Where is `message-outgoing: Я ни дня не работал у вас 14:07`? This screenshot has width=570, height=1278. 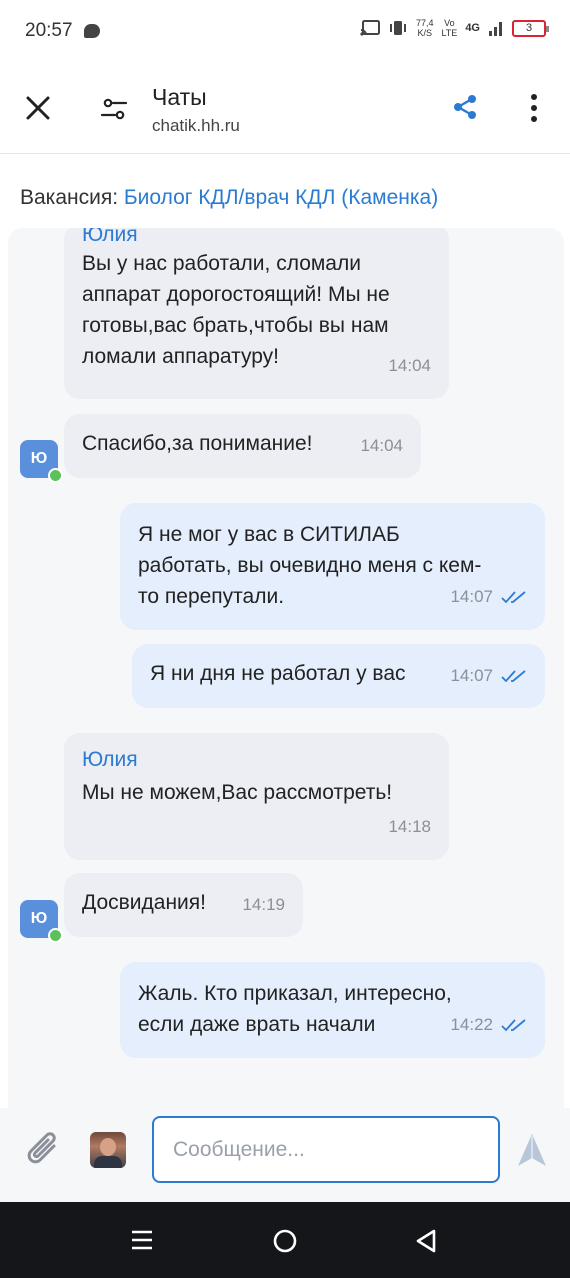
message-outgoing: Я ни дня не работал у вас 14:07 is located at coordinates (338, 676).